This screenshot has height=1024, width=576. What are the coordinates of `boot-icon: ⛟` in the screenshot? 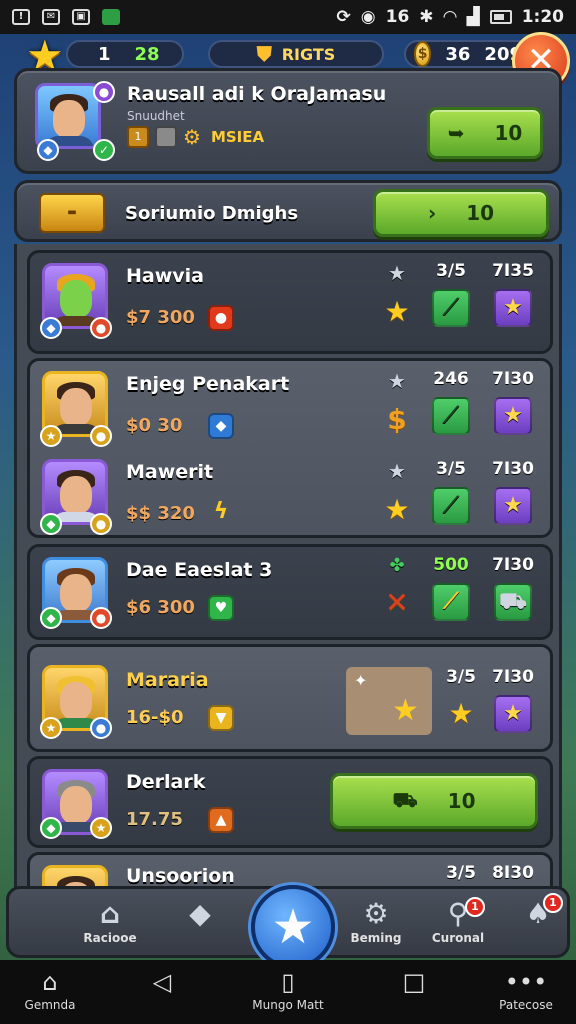 It's located at (405, 799).